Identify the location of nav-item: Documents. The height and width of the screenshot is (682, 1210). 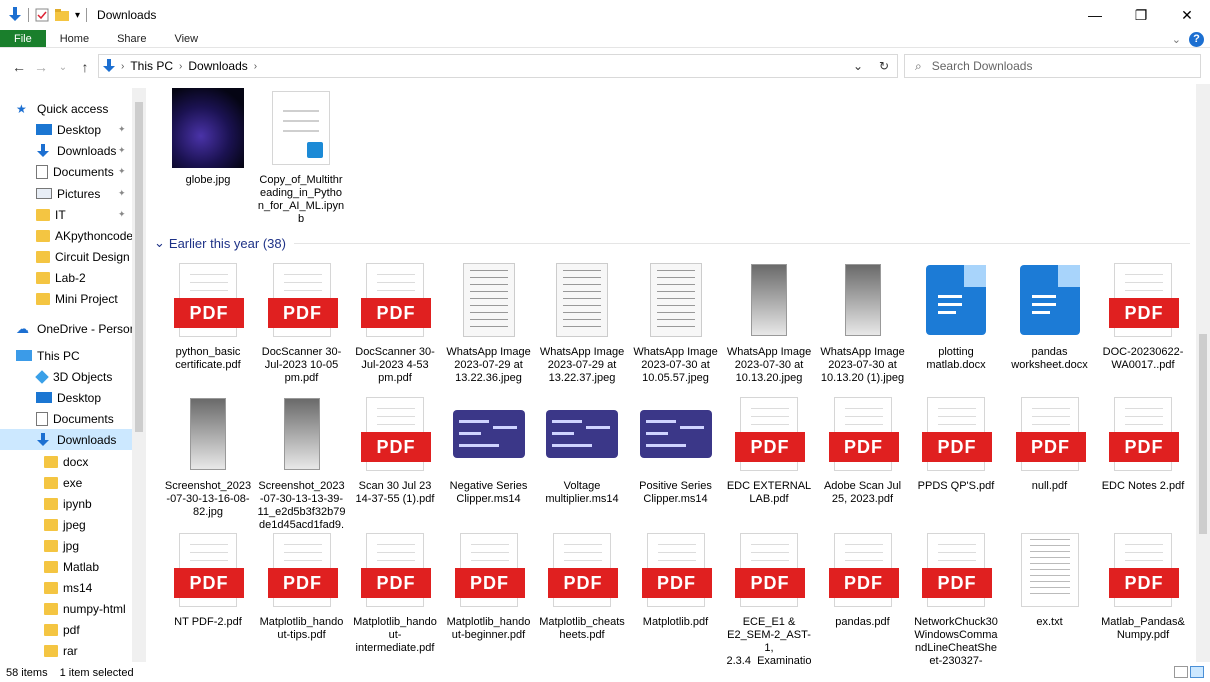
(73, 418).